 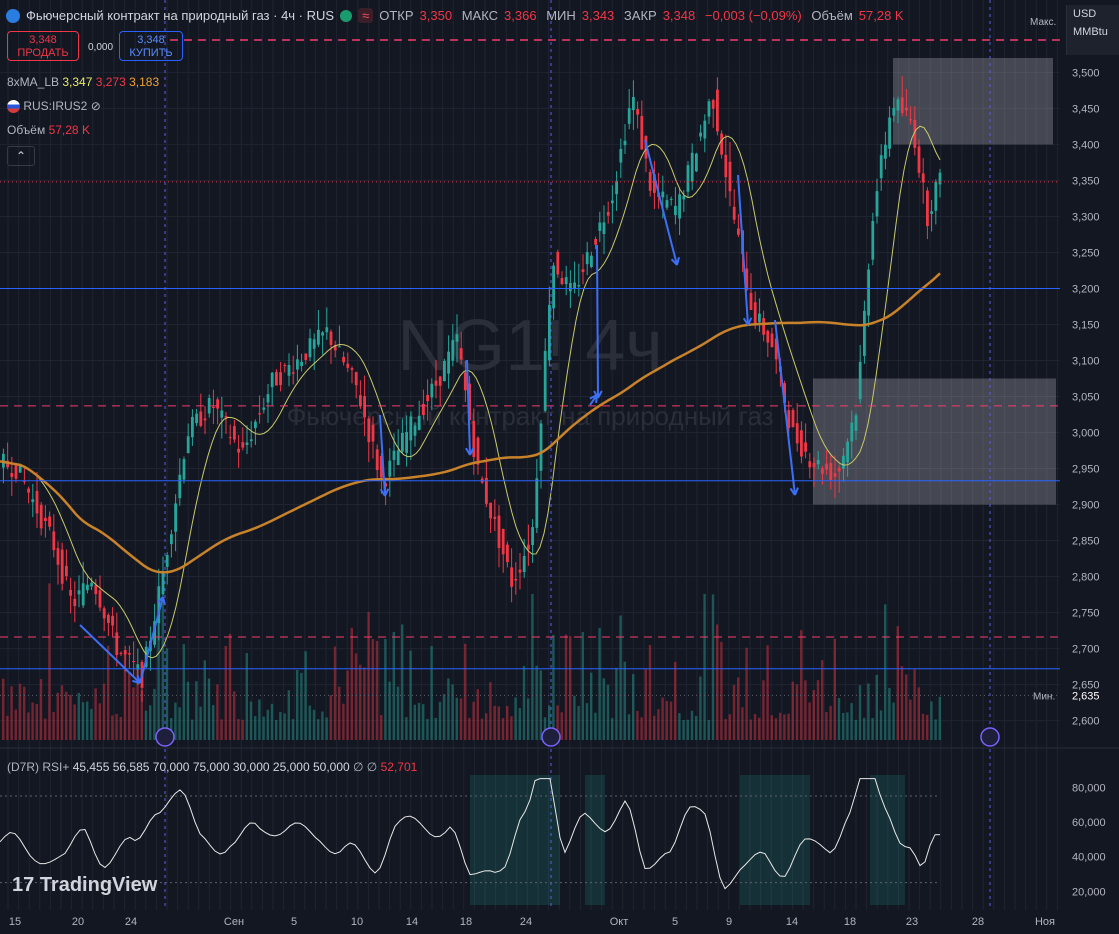 What do you see at coordinates (54, 106) in the screenshot?
I see `compare-legend: RUS:IRUS2 ⊘` at bounding box center [54, 106].